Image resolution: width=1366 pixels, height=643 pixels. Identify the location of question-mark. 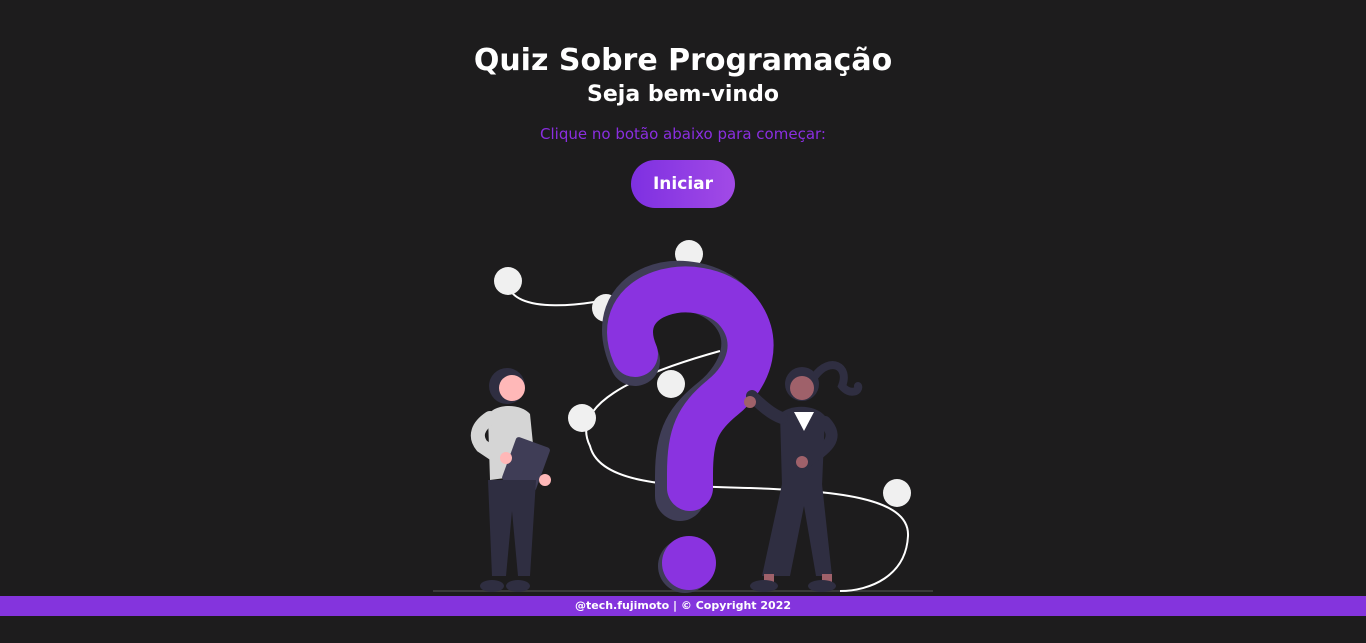
(690, 388).